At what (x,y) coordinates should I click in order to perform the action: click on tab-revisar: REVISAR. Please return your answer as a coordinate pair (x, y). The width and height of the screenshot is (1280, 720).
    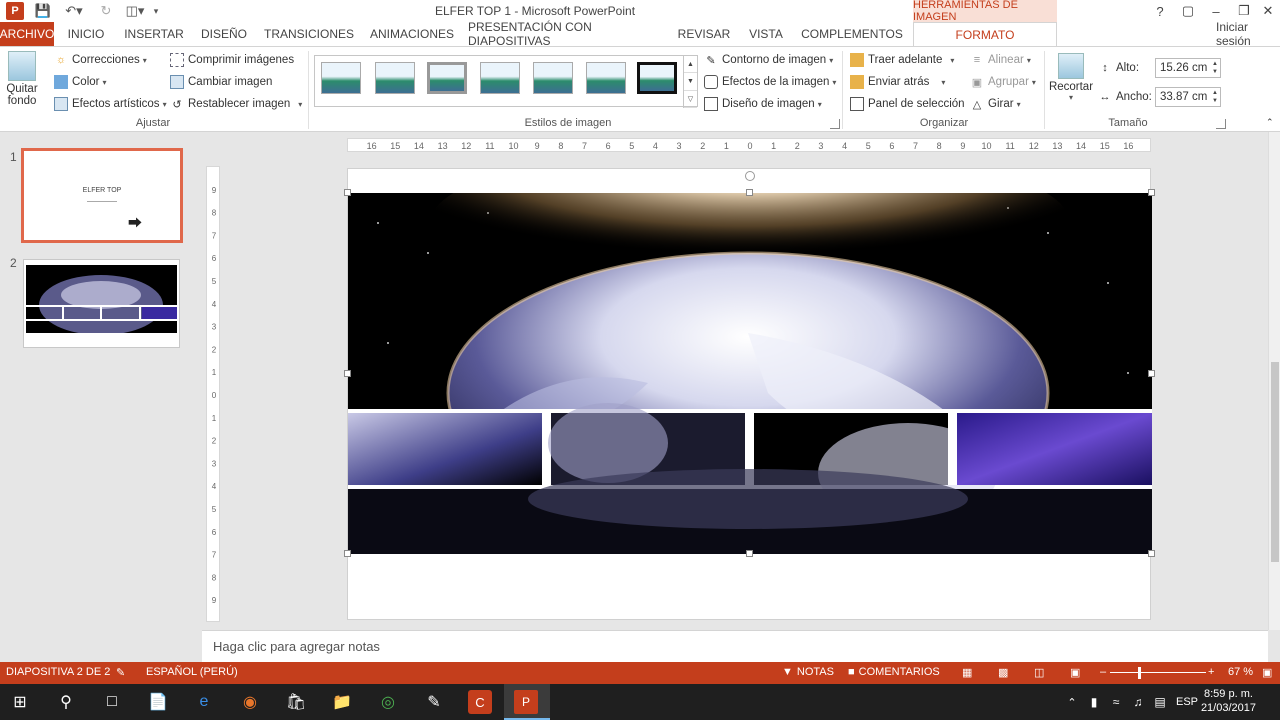
    Looking at the image, I should click on (704, 34).